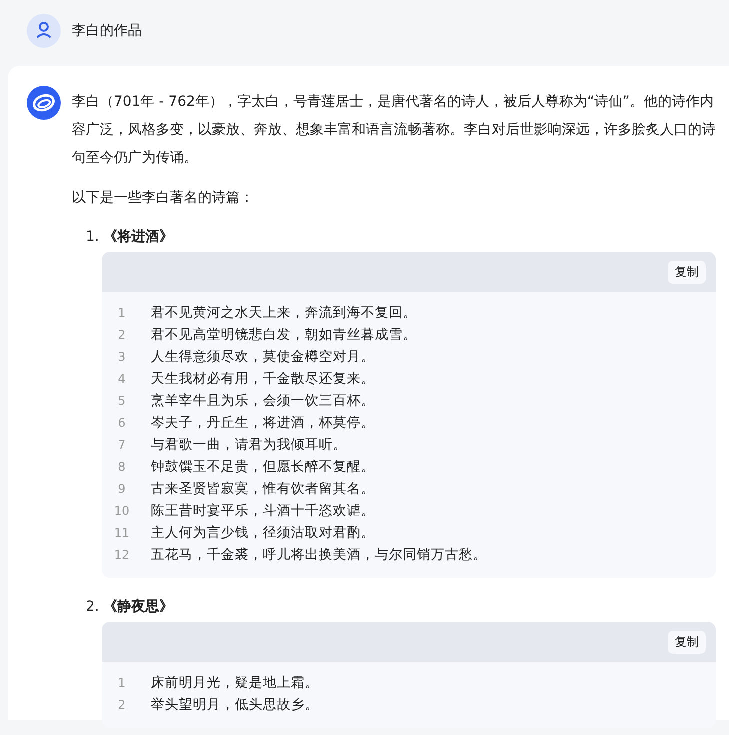 This screenshot has height=735, width=729. What do you see at coordinates (107, 31) in the screenshot?
I see `user-message: 李白的作品` at bounding box center [107, 31].